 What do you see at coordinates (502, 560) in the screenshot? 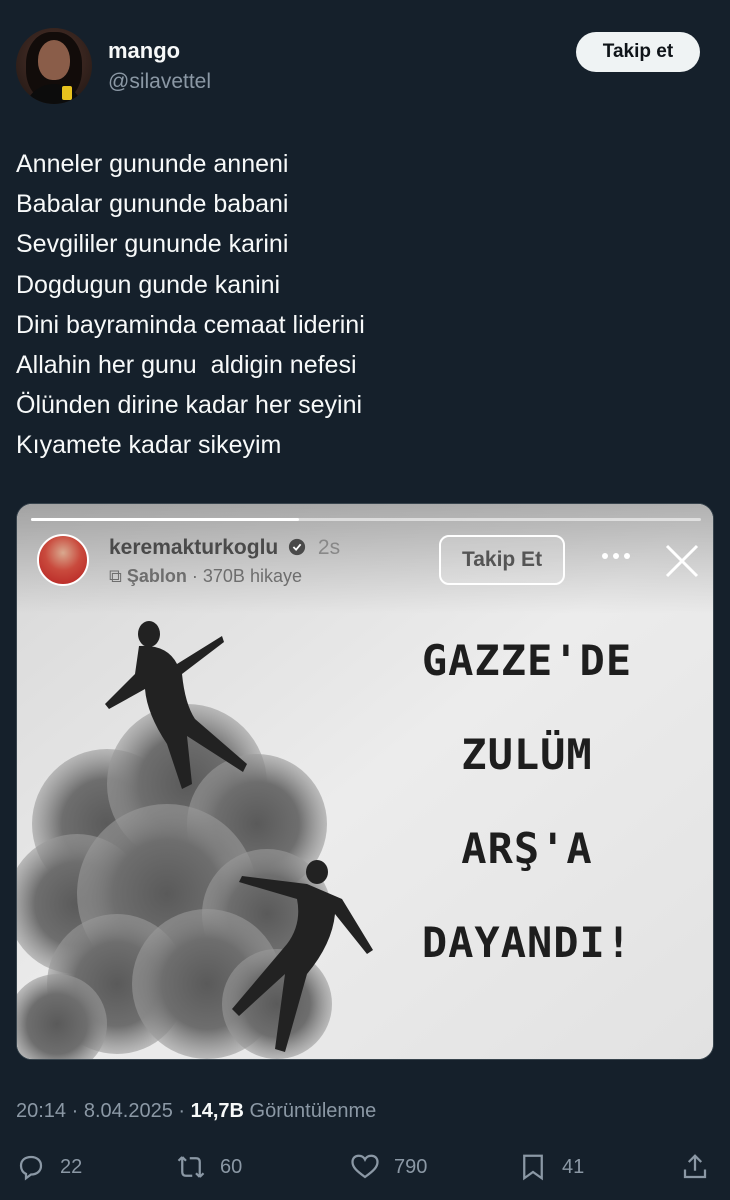
I see `story-follow-button: Takip Et` at bounding box center [502, 560].